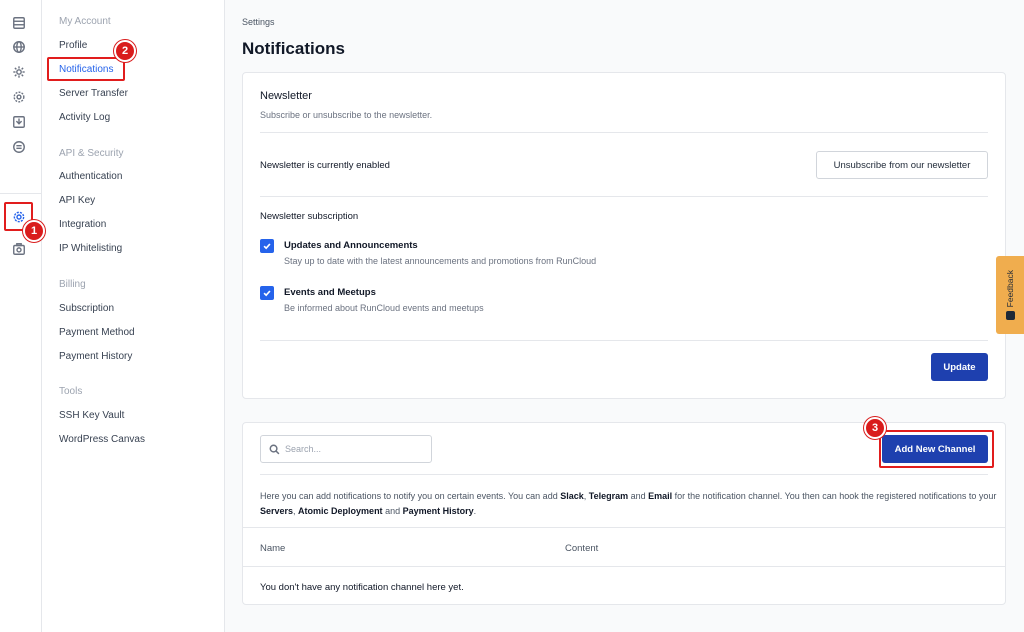 This screenshot has height=632, width=1024. I want to click on menu-item-authentication: Authentication, so click(90, 176).